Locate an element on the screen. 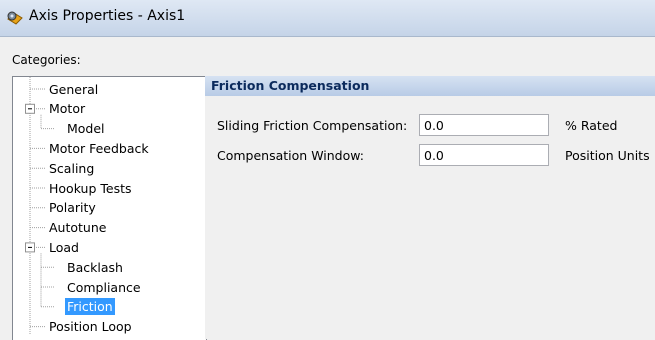 This screenshot has width=655, height=340. tree-item-general: General is located at coordinates (73, 89).